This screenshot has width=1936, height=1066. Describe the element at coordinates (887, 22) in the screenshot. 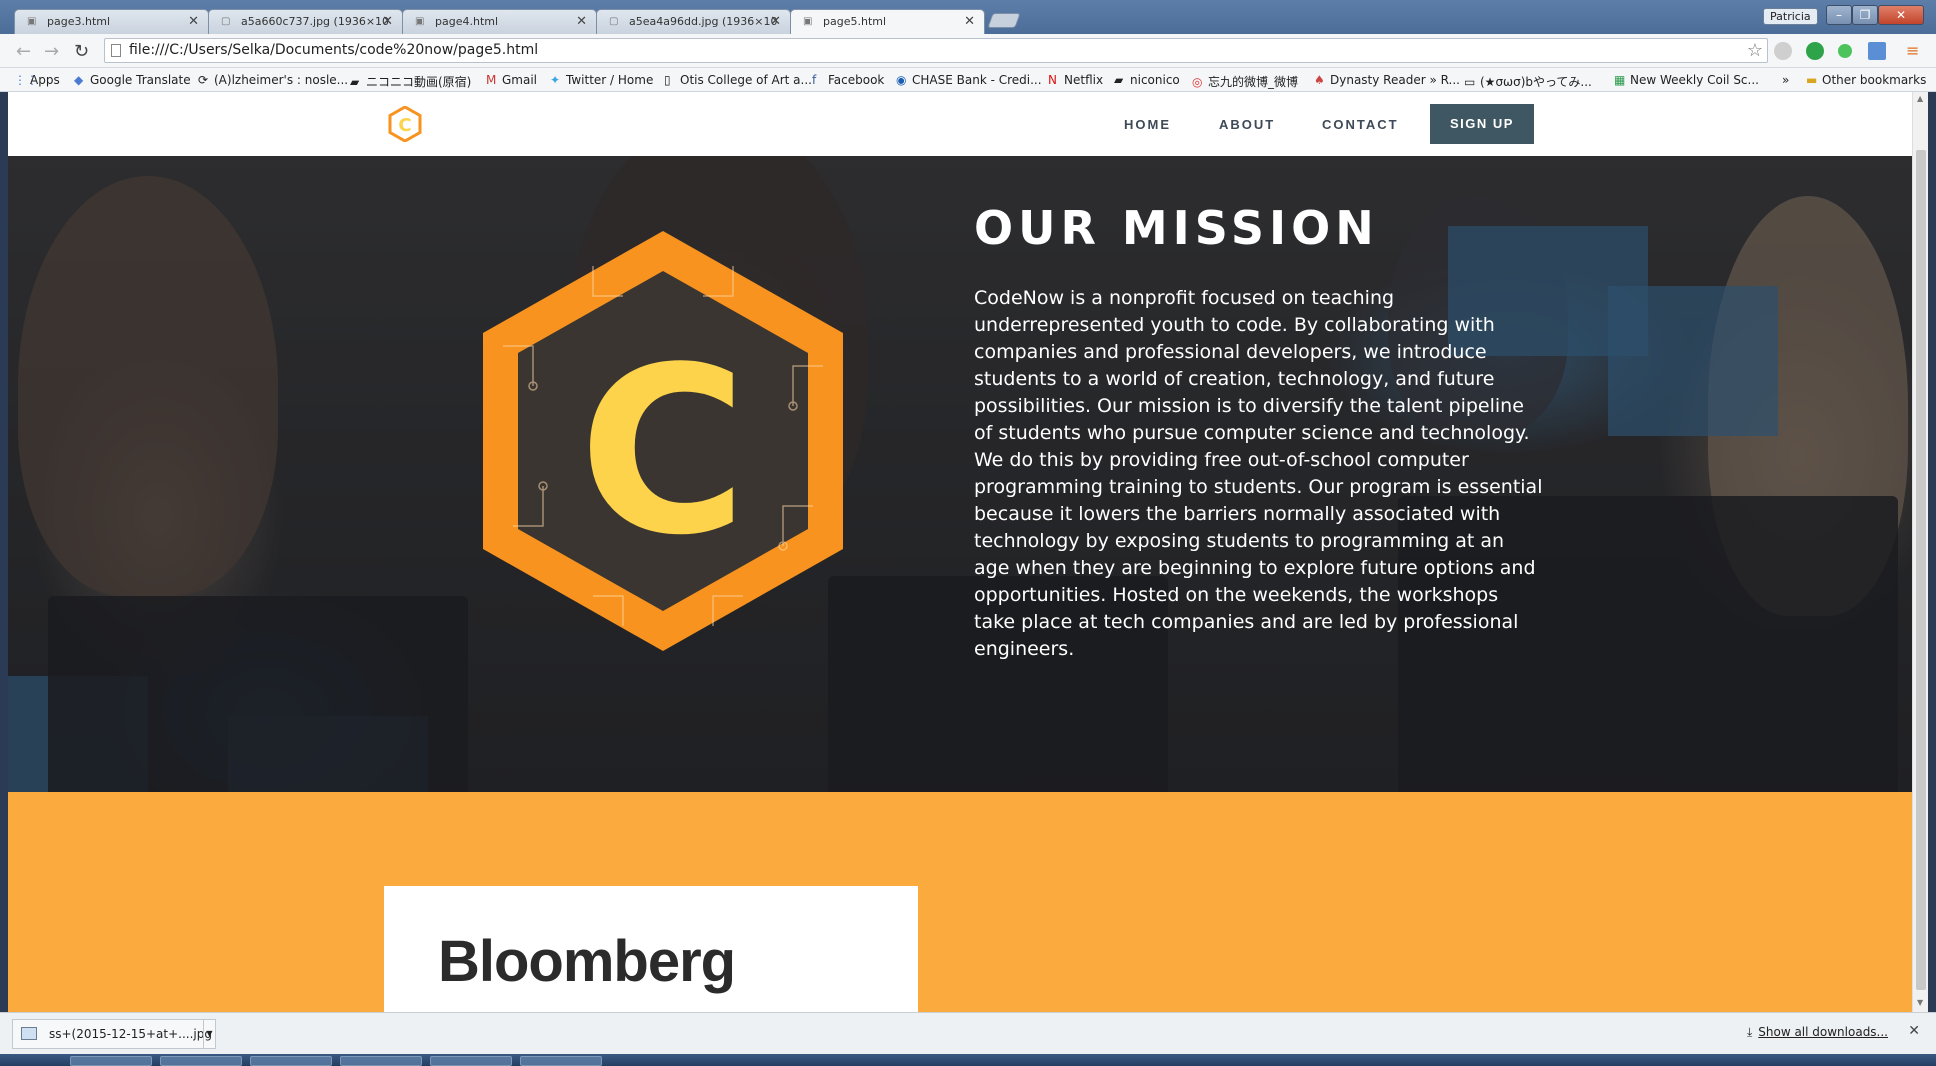

I see `browser-tab-active: ▣ page5.html ✕` at that location.